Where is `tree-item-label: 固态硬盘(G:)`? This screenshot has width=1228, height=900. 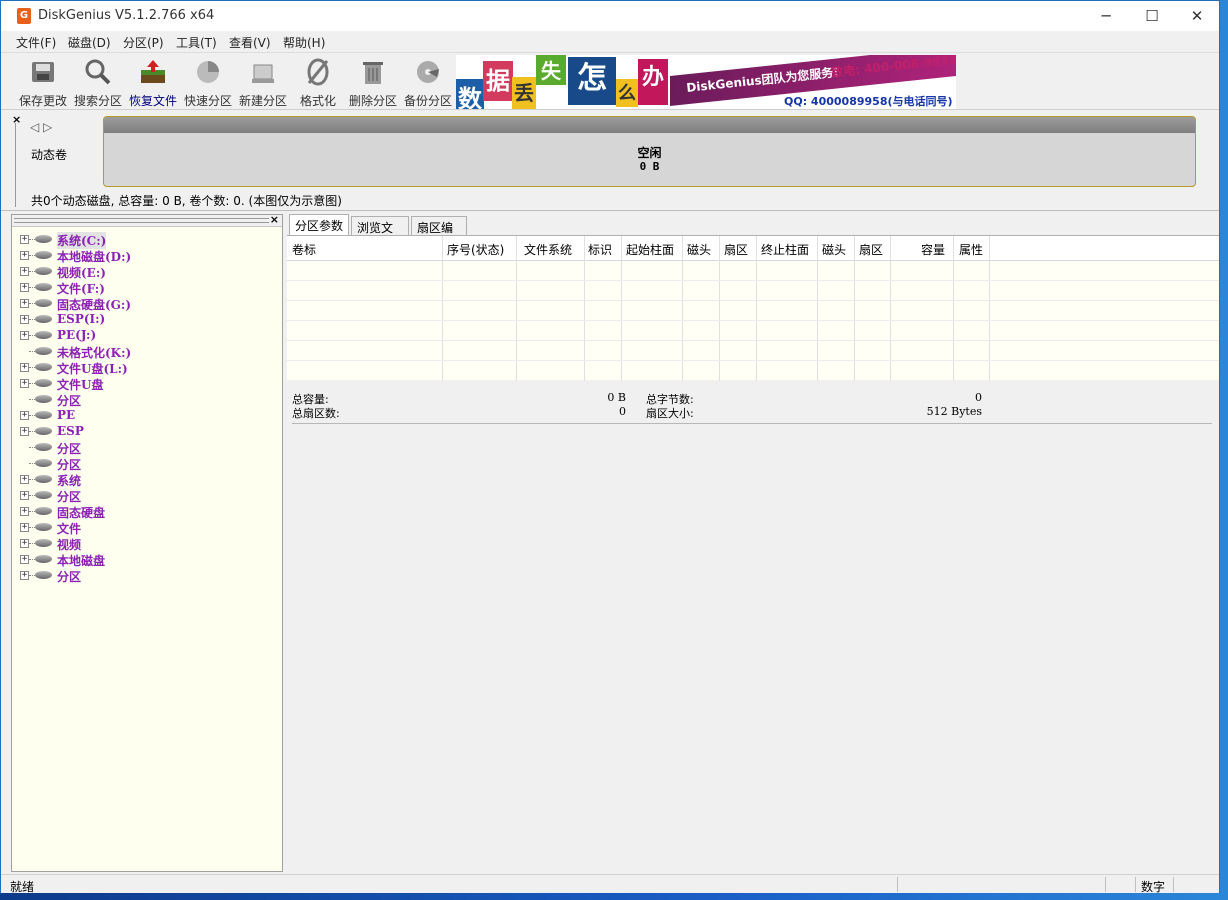 tree-item-label: 固态硬盘(G:) is located at coordinates (94, 305).